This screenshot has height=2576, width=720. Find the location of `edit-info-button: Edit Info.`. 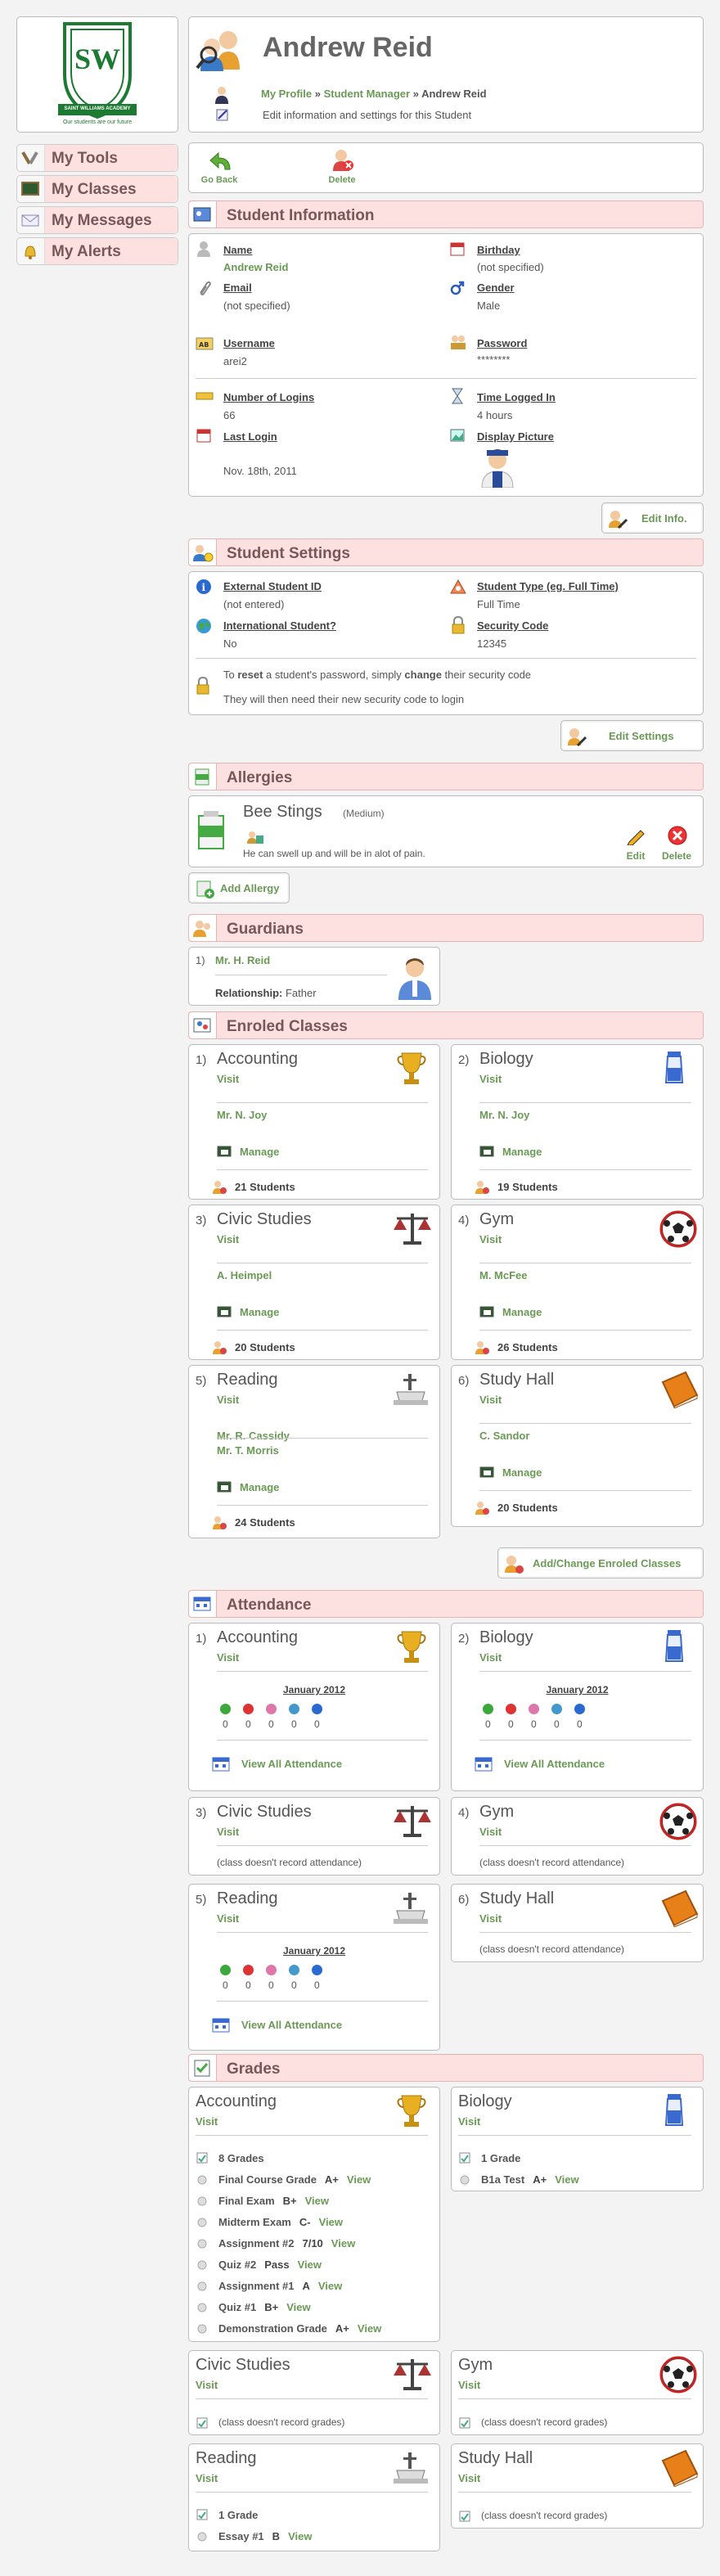

edit-info-button: Edit Info. is located at coordinates (653, 518).